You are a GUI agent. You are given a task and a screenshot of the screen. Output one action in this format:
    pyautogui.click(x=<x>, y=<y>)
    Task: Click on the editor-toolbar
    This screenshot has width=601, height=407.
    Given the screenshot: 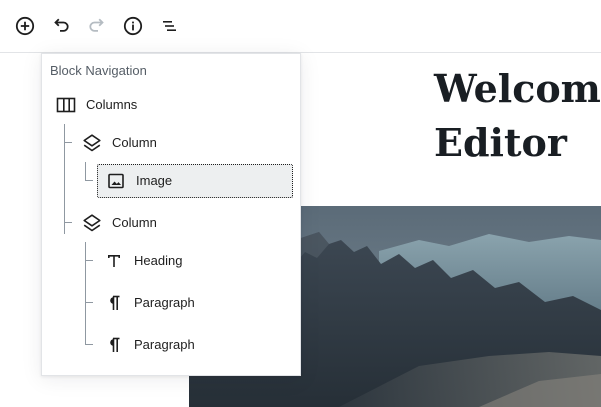 What is the action you would take?
    pyautogui.click(x=300, y=26)
    